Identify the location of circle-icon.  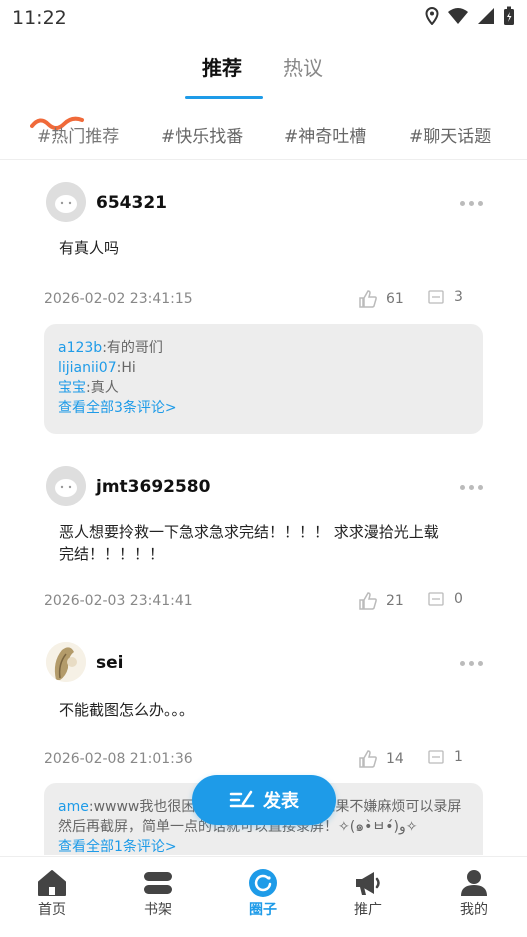
(263, 883).